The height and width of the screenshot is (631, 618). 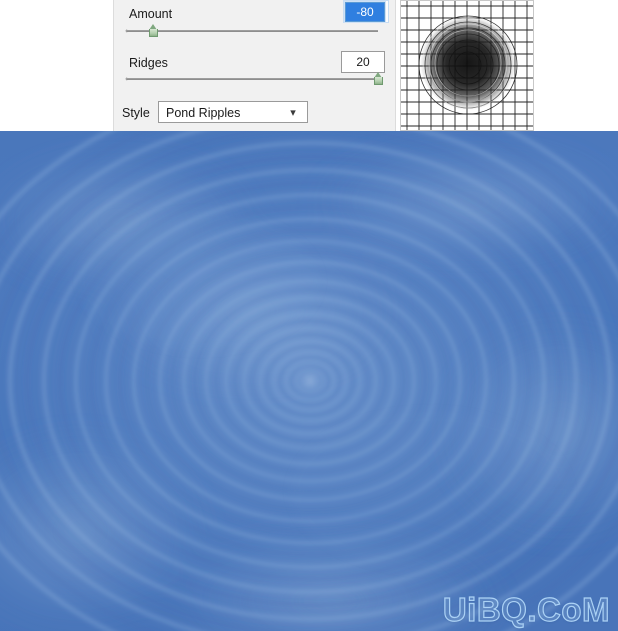 What do you see at coordinates (148, 63) in the screenshot?
I see `ridges-label: Ridges` at bounding box center [148, 63].